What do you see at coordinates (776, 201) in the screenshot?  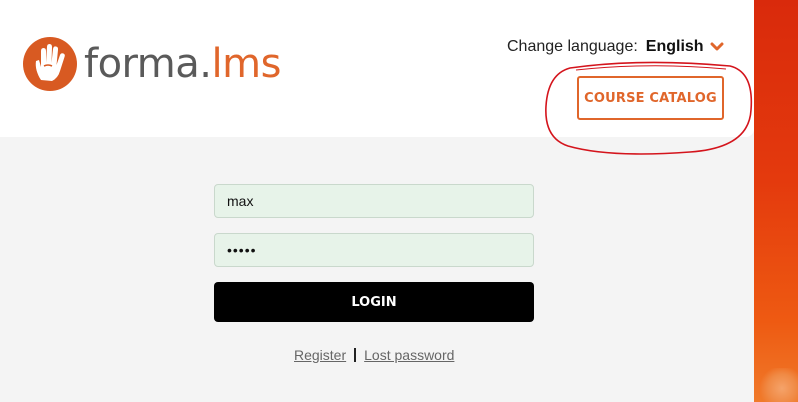 I see `background-strip` at bounding box center [776, 201].